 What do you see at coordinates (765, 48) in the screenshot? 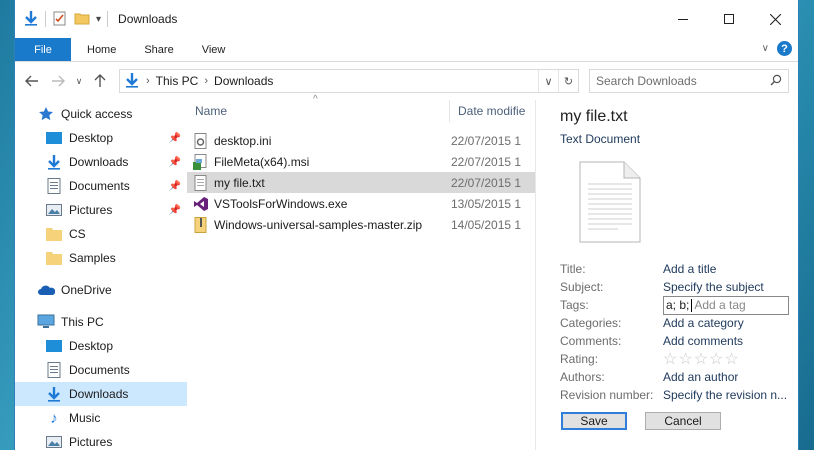
I see `expand-ribbon-icon: ∨` at bounding box center [765, 48].